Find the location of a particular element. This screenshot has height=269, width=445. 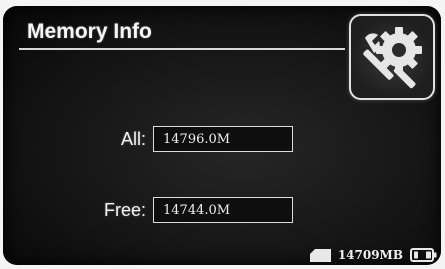

storage-free-text: 14709MB is located at coordinates (370, 255).